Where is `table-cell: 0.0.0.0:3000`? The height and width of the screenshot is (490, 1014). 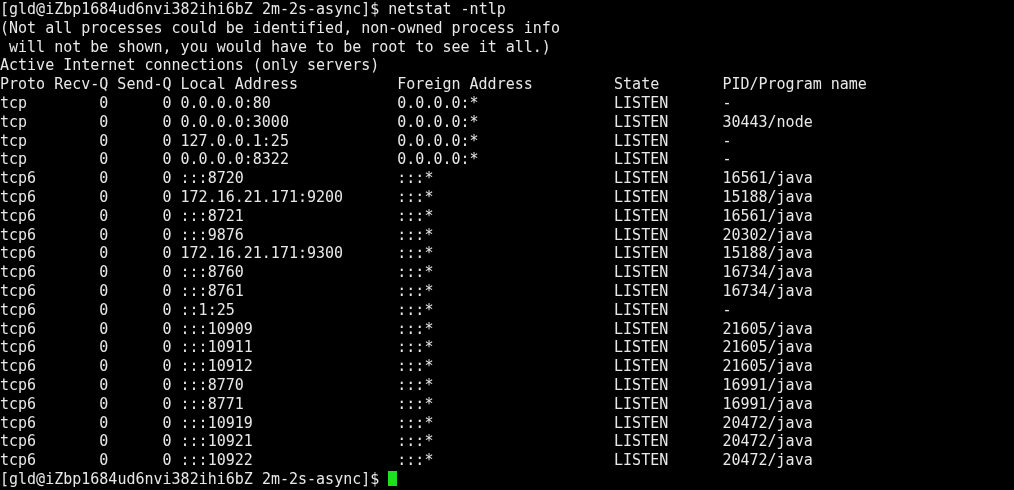 table-cell: 0.0.0.0:3000 is located at coordinates (234, 121).